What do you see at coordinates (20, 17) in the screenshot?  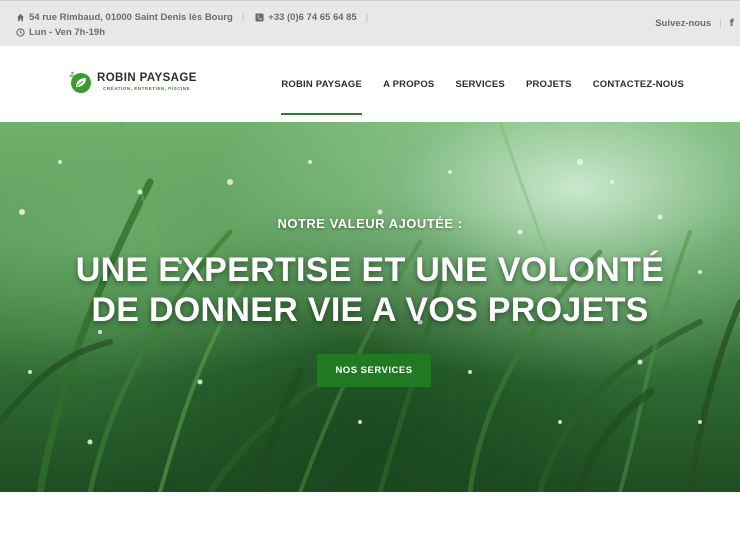 I see `home-icon` at bounding box center [20, 17].